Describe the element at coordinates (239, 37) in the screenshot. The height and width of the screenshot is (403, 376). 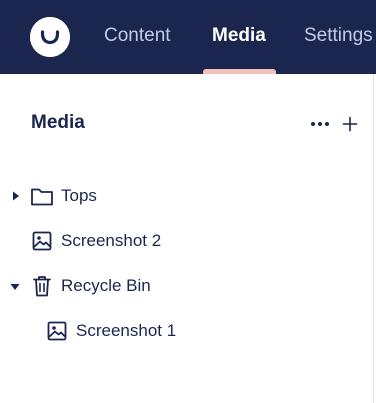
I see `tab-media: Media` at that location.